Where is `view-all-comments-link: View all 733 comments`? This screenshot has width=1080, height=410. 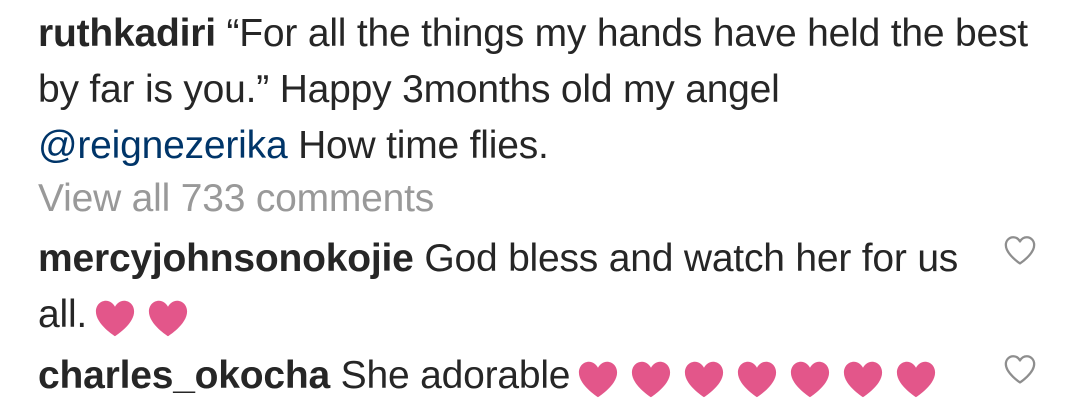 view-all-comments-link: View all 733 comments is located at coordinates (236, 199).